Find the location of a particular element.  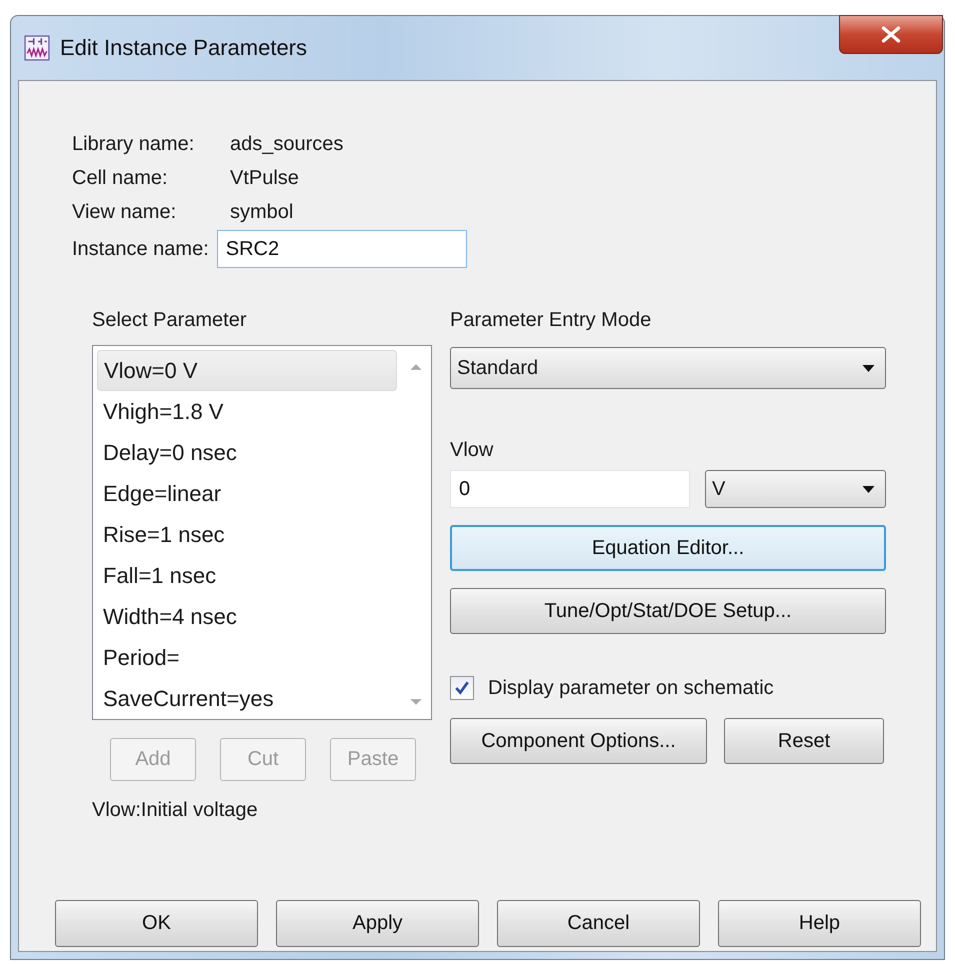

section-heading: Select Parameter is located at coordinates (170, 320).